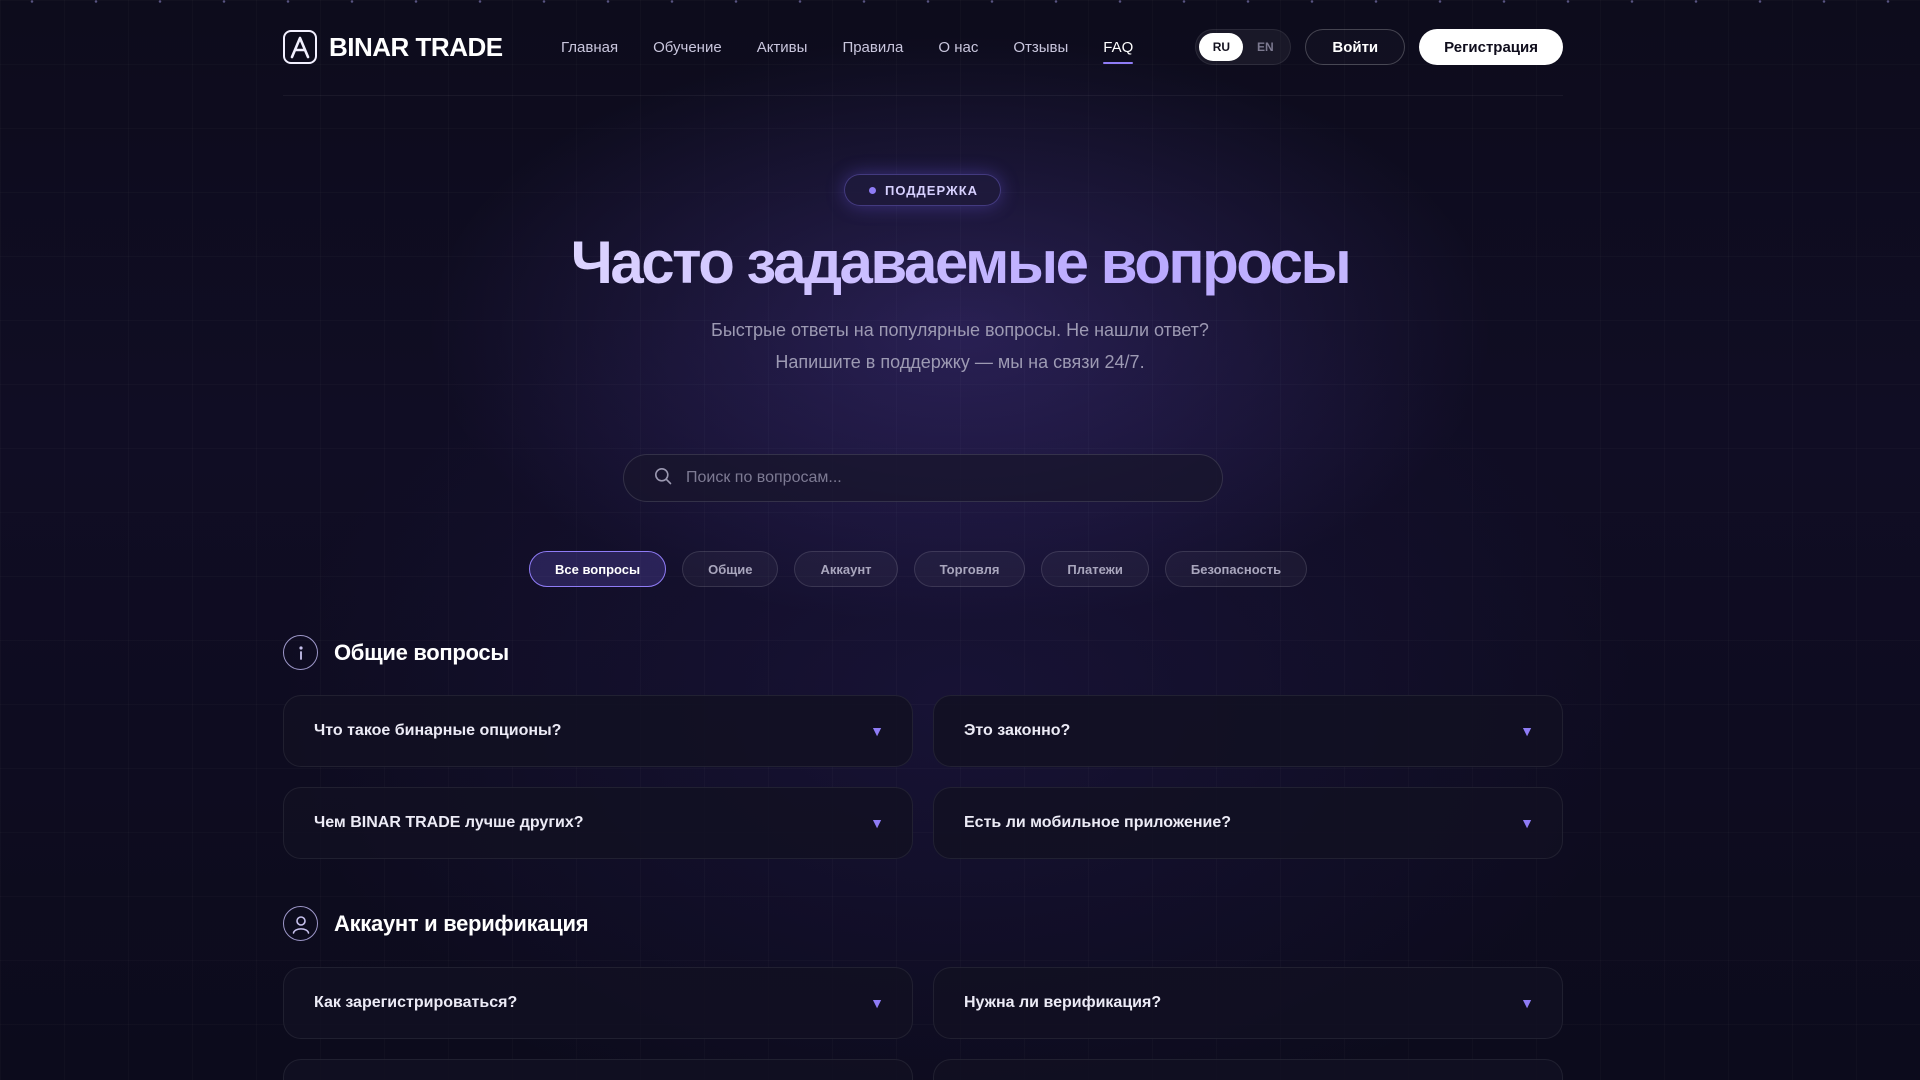 Image resolution: width=1920 pixels, height=1080 pixels. What do you see at coordinates (932, 190) in the screenshot?
I see `badge-label: ПОДДЕРЖКА` at bounding box center [932, 190].